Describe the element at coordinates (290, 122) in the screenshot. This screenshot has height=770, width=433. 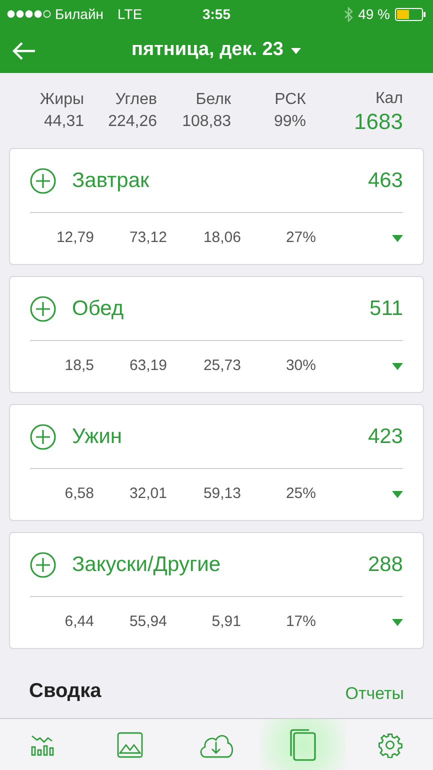
I see `nutrient-value: 99%` at that location.